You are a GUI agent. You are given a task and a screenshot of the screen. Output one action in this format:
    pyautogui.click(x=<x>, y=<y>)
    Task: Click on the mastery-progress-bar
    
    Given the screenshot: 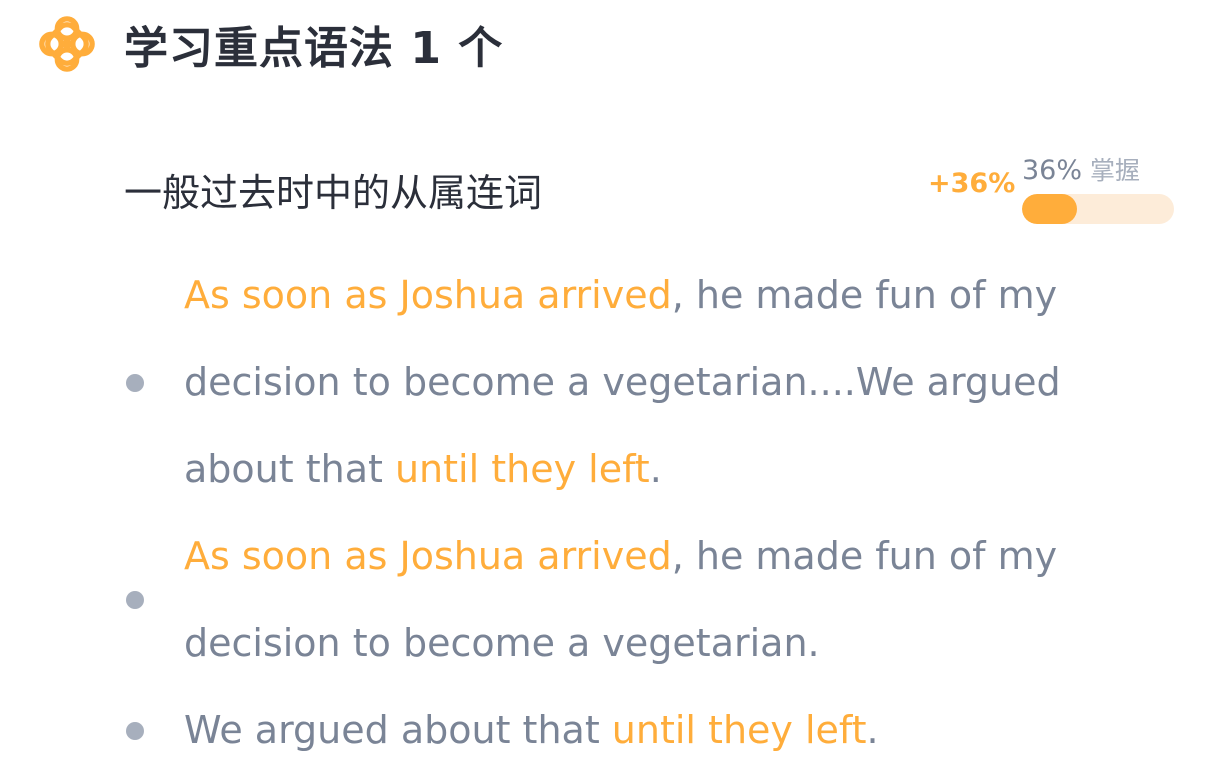 What is the action you would take?
    pyautogui.click(x=1098, y=209)
    